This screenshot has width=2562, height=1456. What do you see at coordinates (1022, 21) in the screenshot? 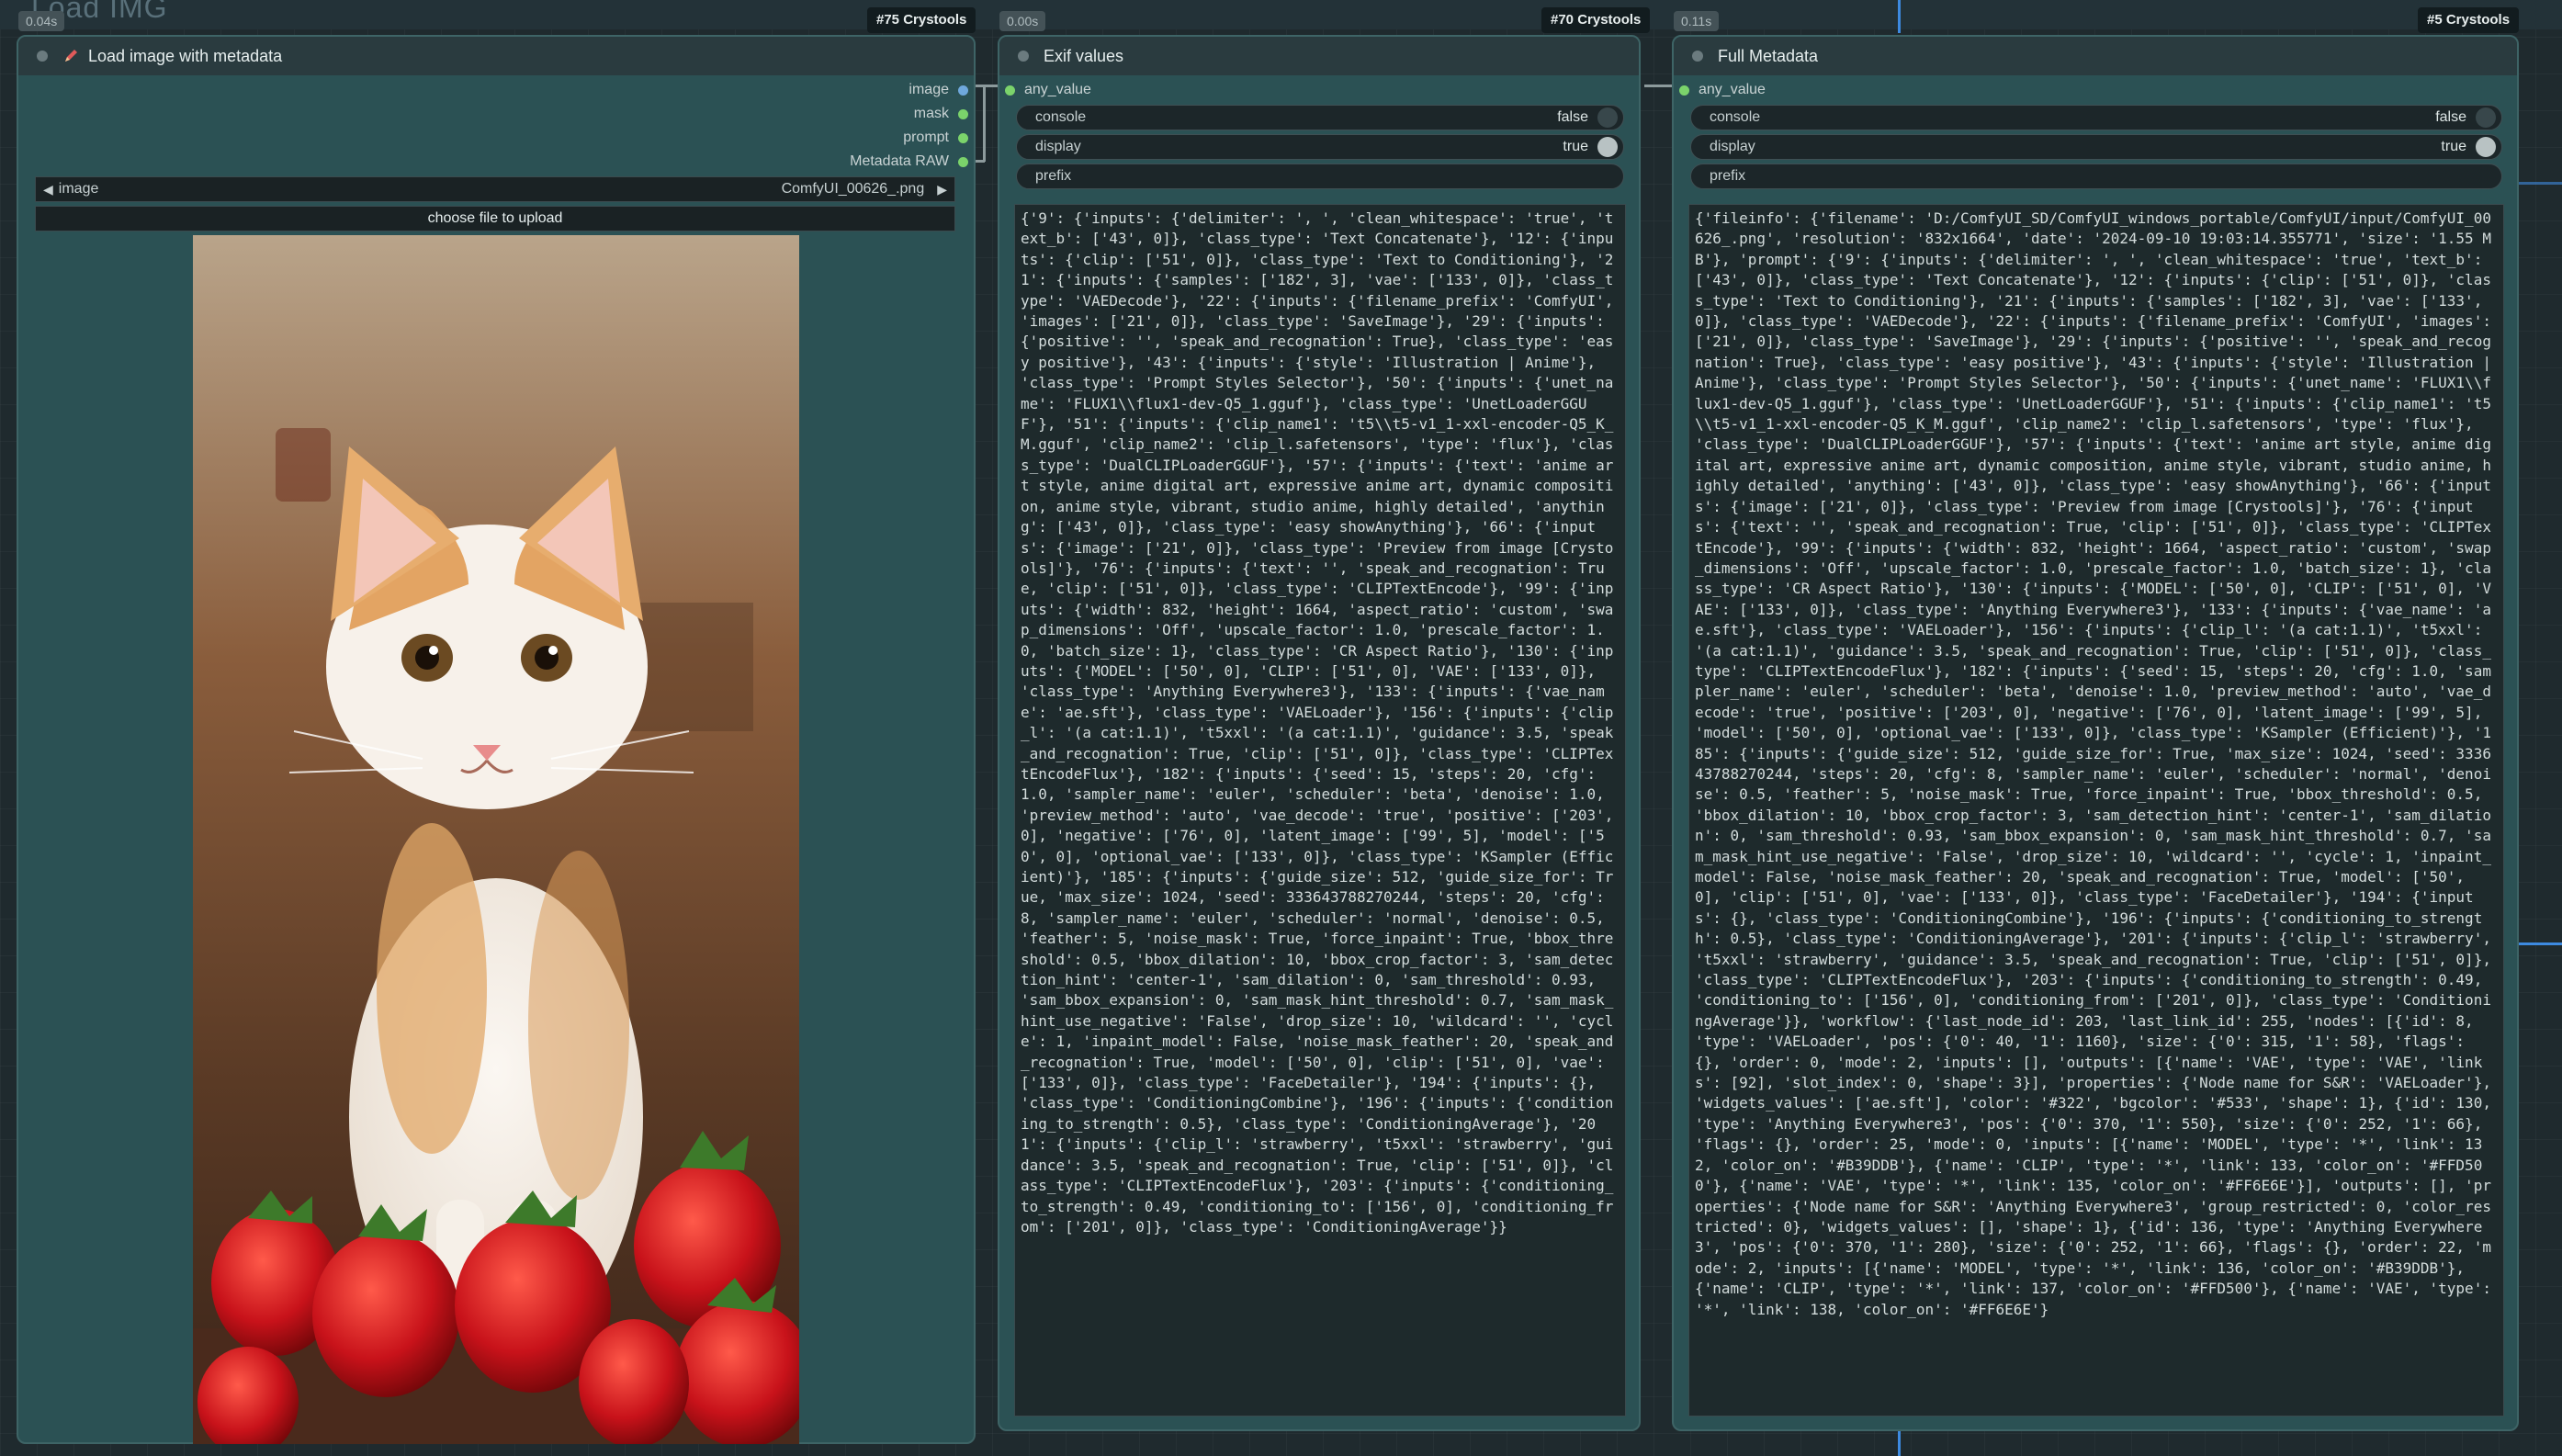
I see `execution-time-badge: 0.00s` at bounding box center [1022, 21].